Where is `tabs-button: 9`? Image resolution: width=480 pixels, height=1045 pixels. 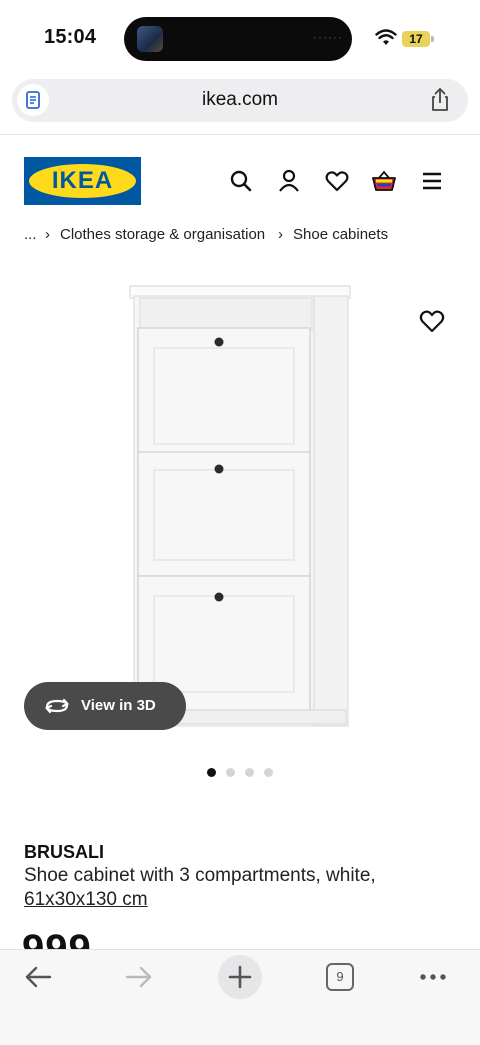 tabs-button: 9 is located at coordinates (340, 977).